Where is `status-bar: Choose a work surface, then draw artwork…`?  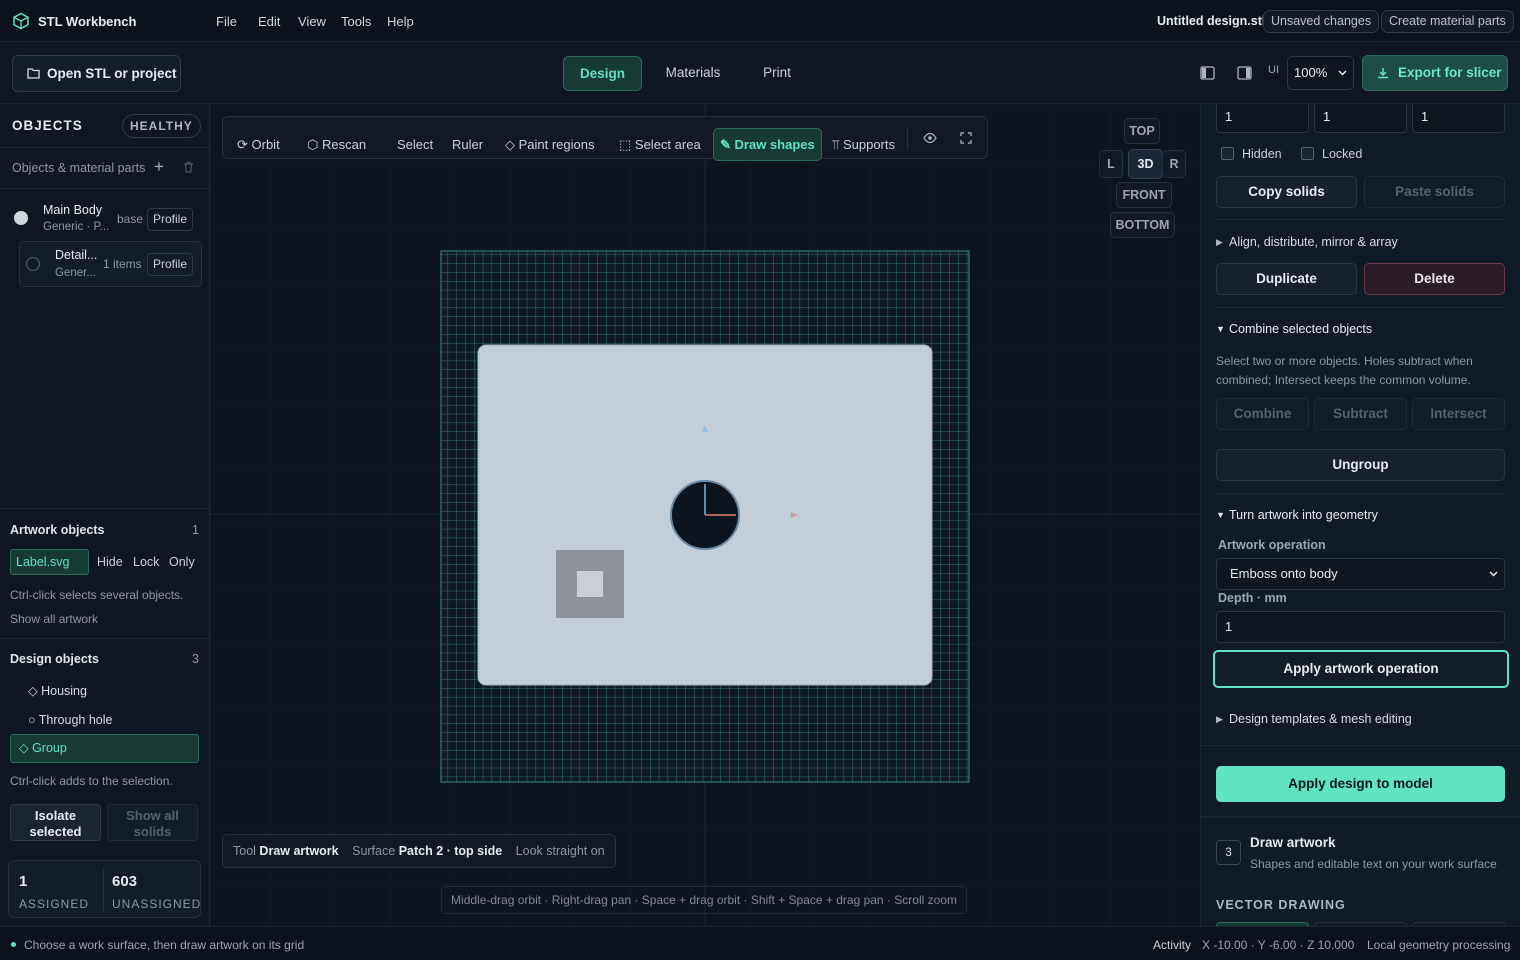 status-bar: Choose a work surface, then draw artwork… is located at coordinates (760, 943).